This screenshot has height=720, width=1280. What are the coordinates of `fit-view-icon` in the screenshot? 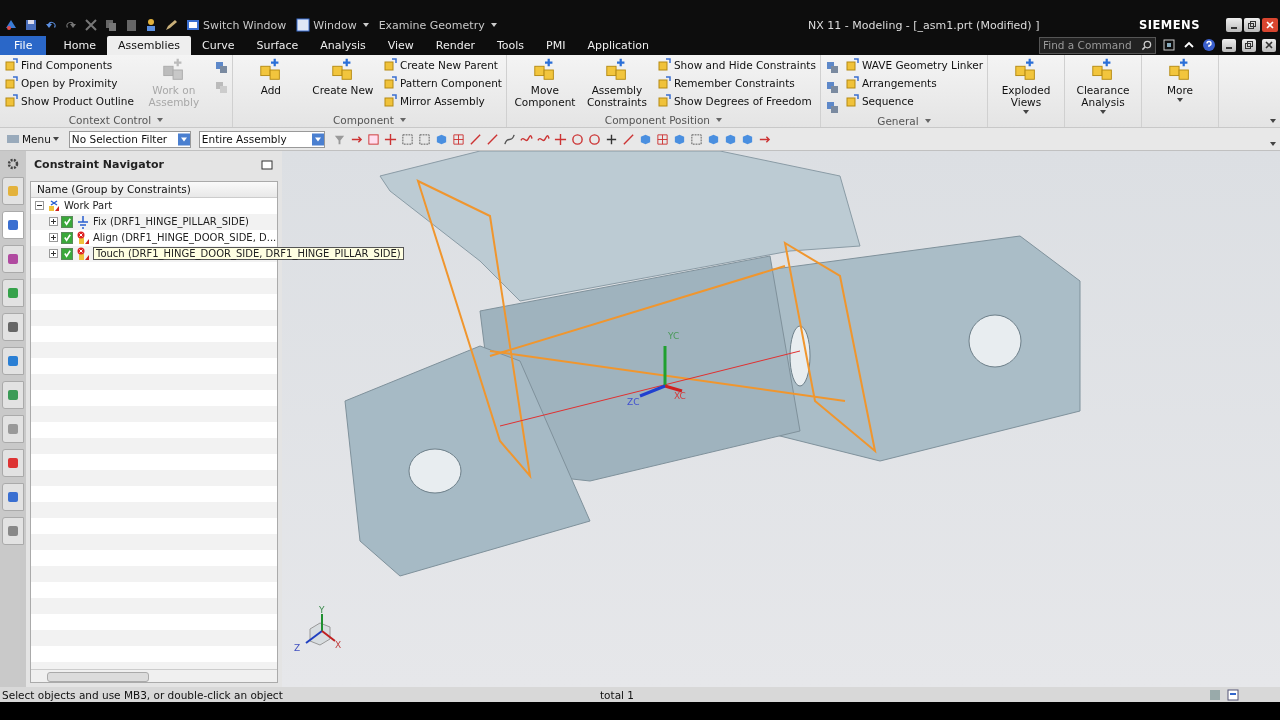 It's located at (1169, 45).